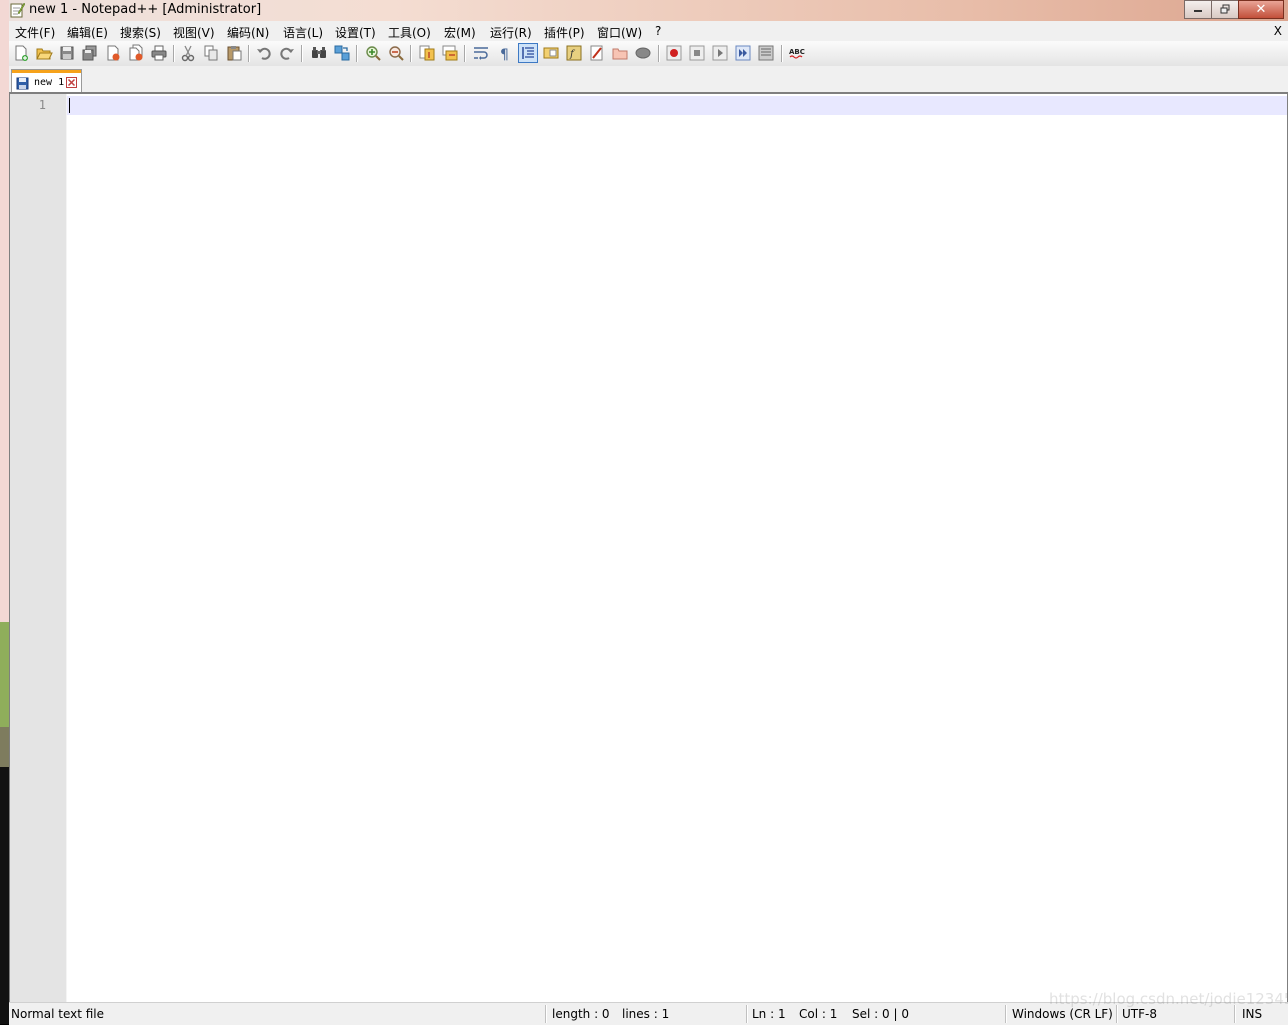  I want to click on print-icon, so click(159, 53).